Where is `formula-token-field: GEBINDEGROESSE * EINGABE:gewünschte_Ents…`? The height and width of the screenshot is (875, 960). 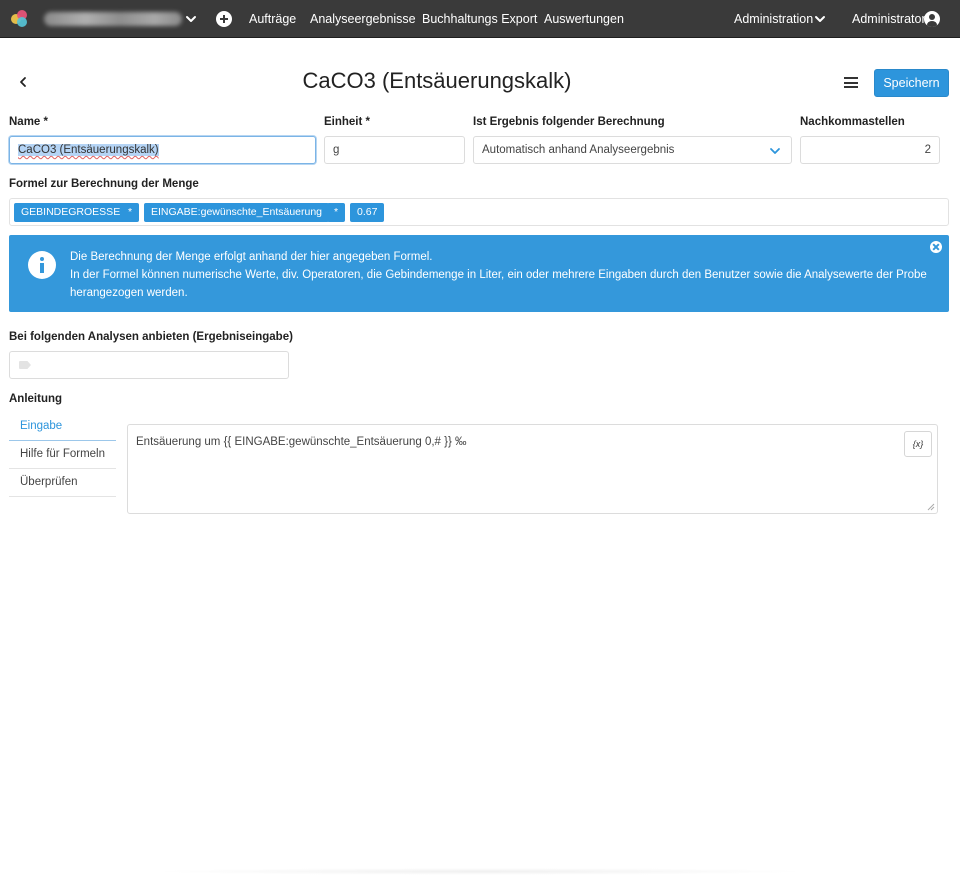 formula-token-field: GEBINDEGROESSE * EINGABE:gewünschte_Ents… is located at coordinates (479, 212).